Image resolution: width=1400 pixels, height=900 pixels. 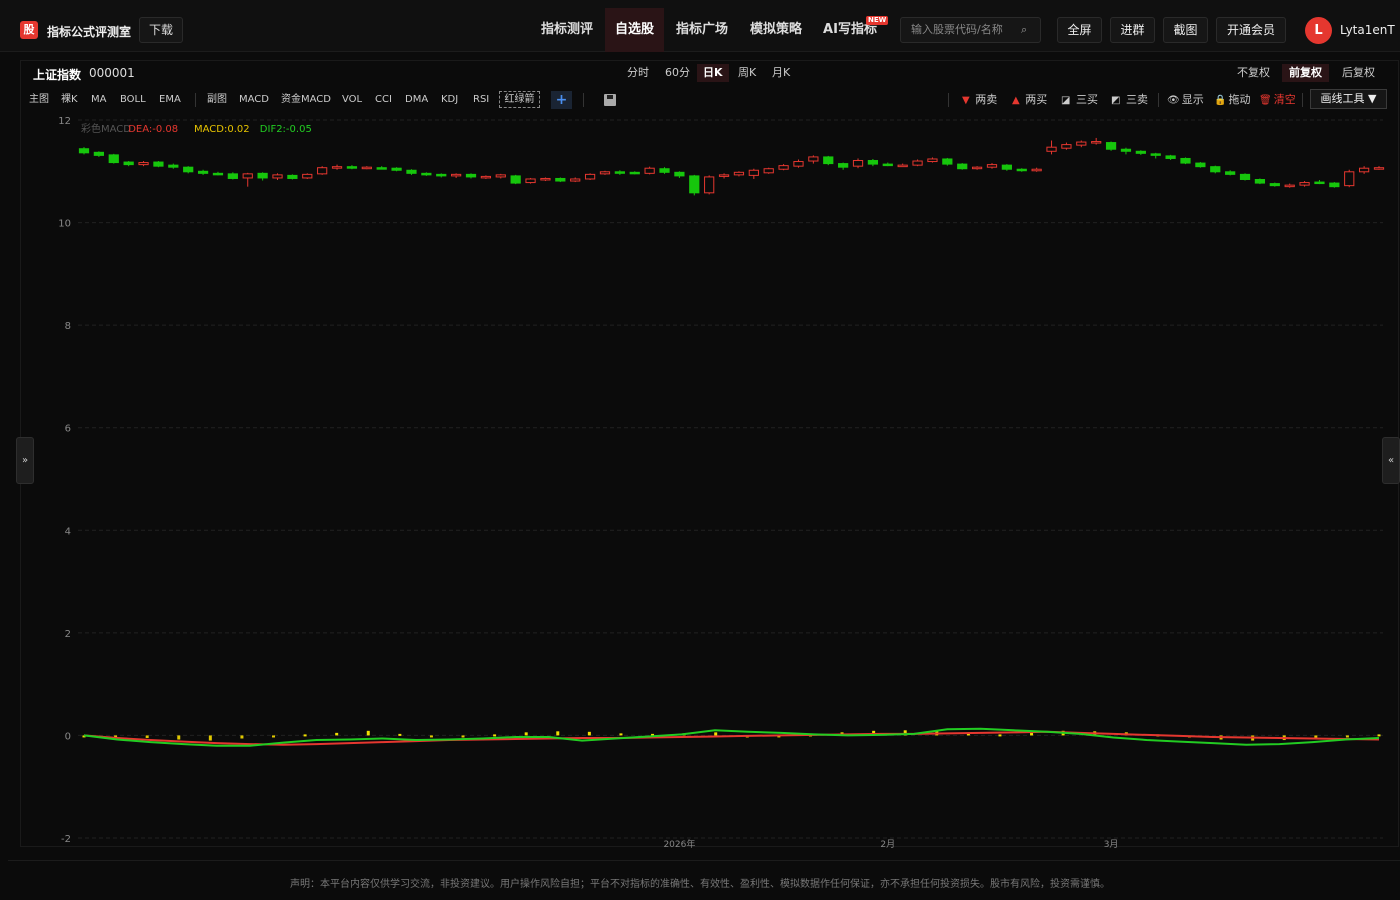 I want to click on tool-drag: 🔒 拖动, so click(x=1232, y=100).